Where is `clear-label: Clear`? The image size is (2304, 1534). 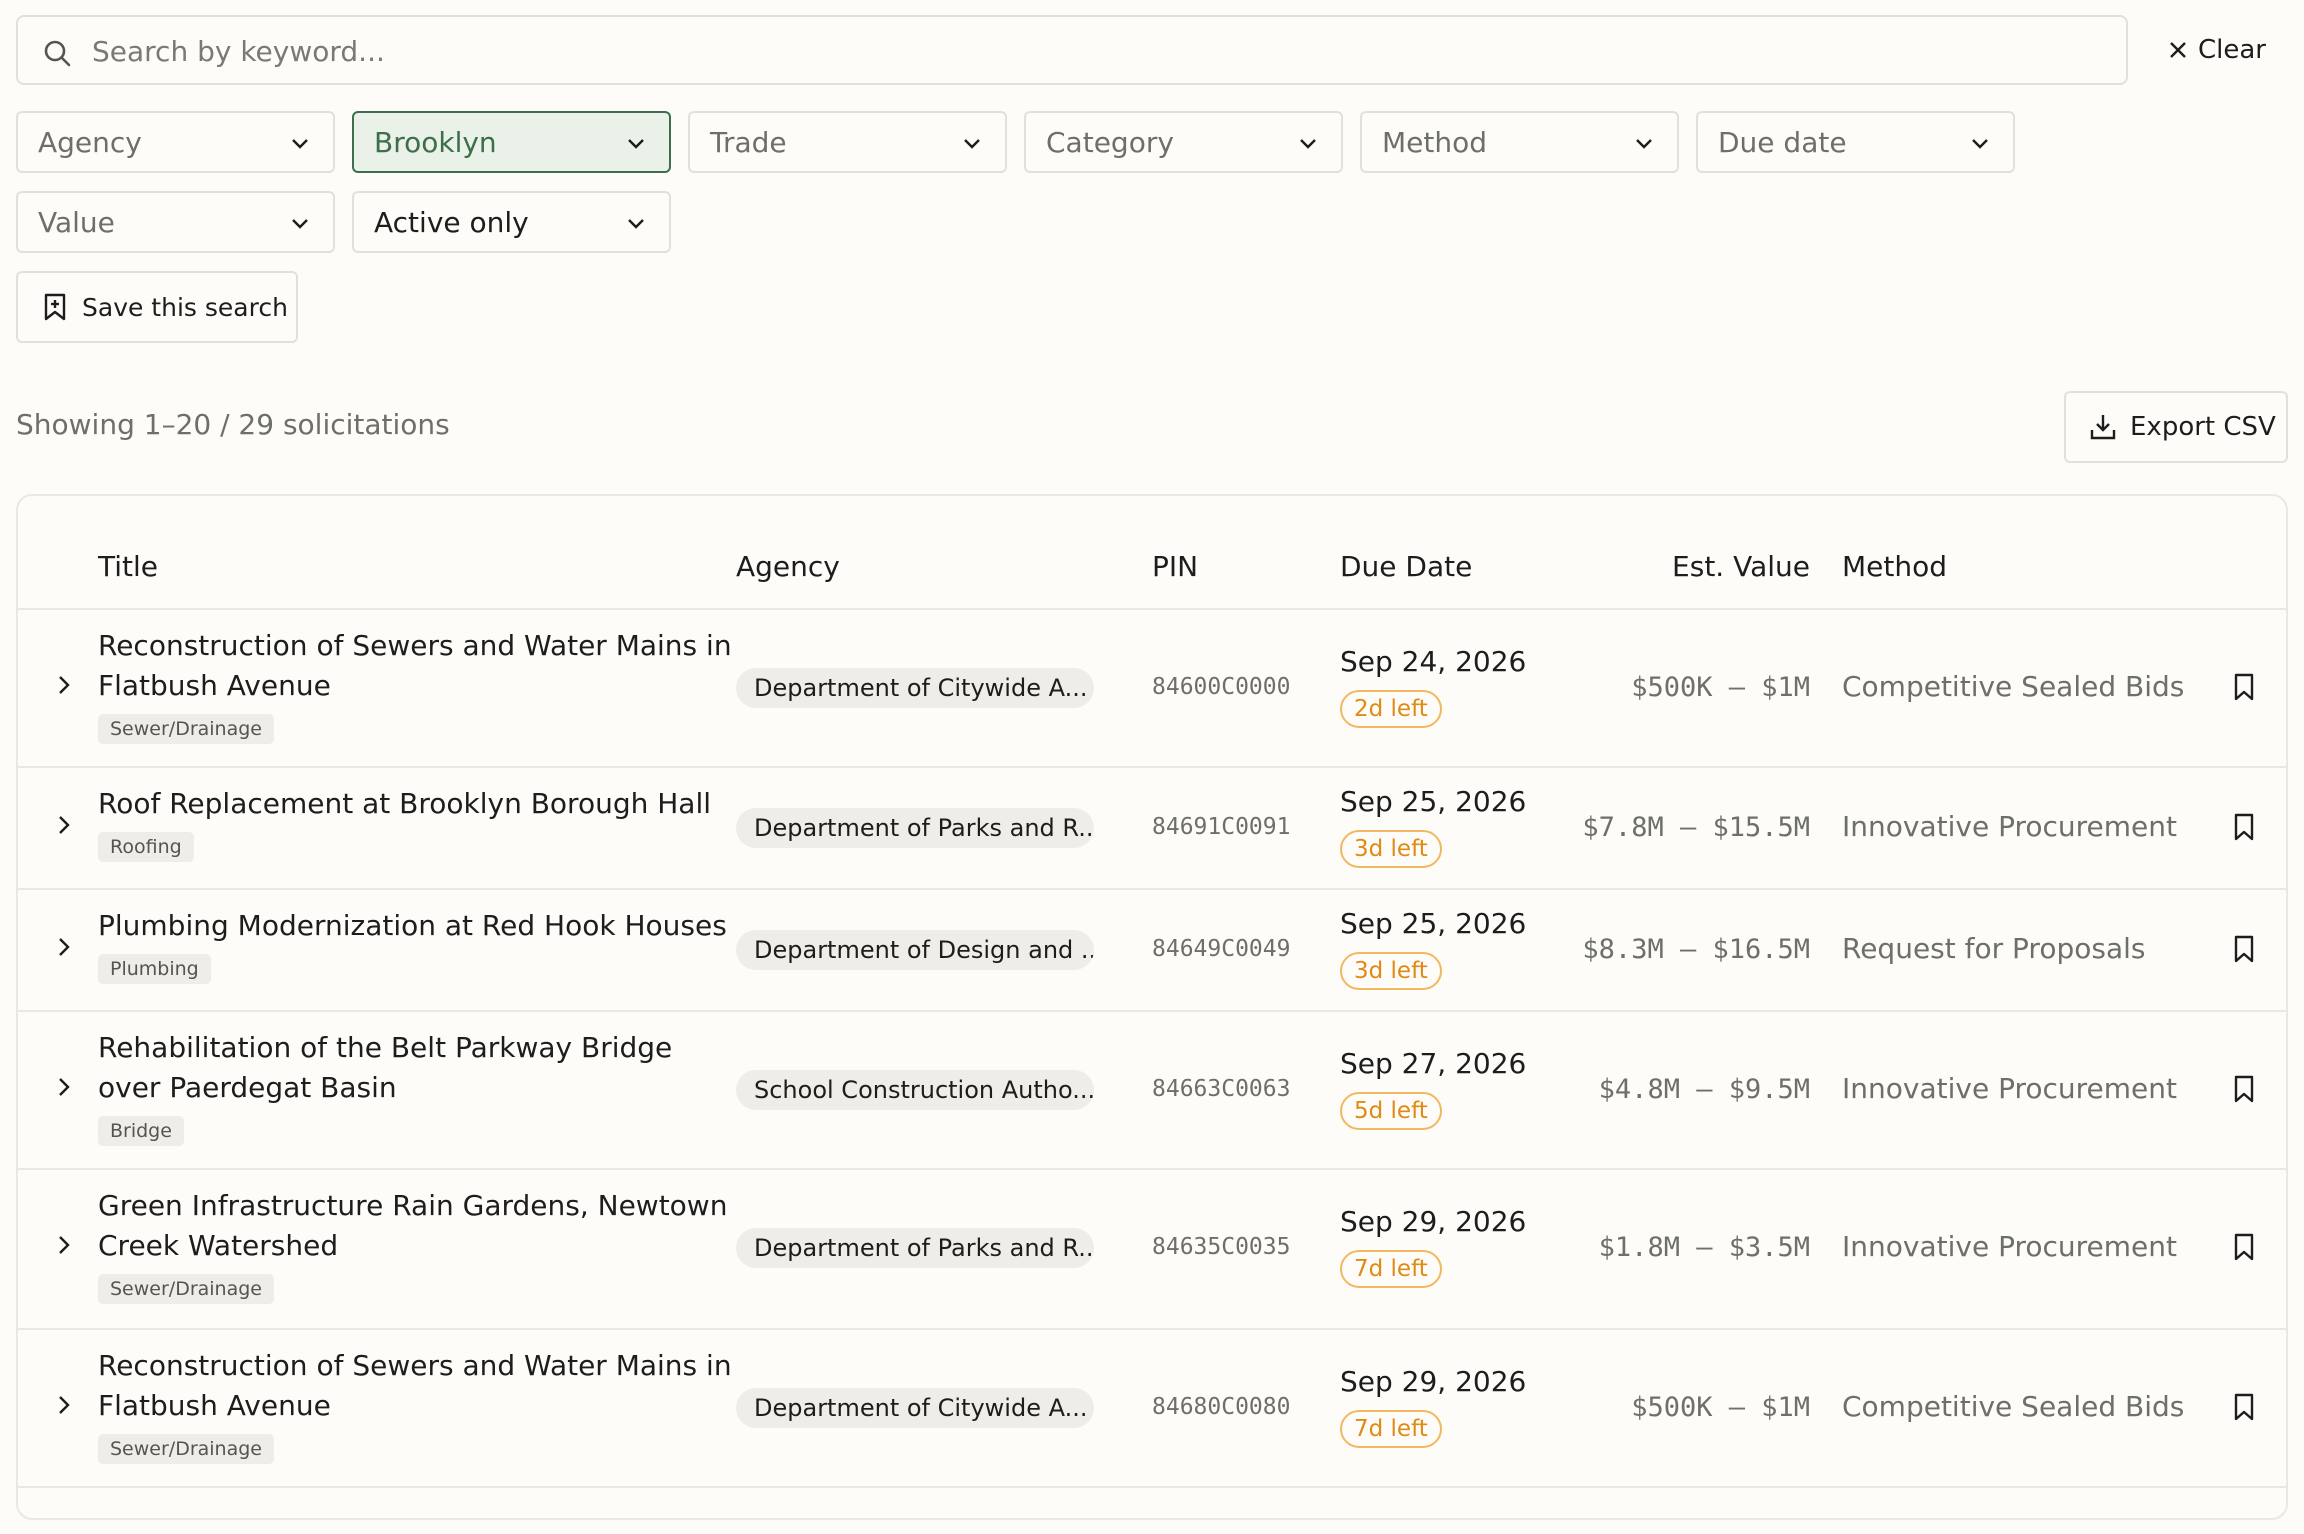 clear-label: Clear is located at coordinates (2232, 50).